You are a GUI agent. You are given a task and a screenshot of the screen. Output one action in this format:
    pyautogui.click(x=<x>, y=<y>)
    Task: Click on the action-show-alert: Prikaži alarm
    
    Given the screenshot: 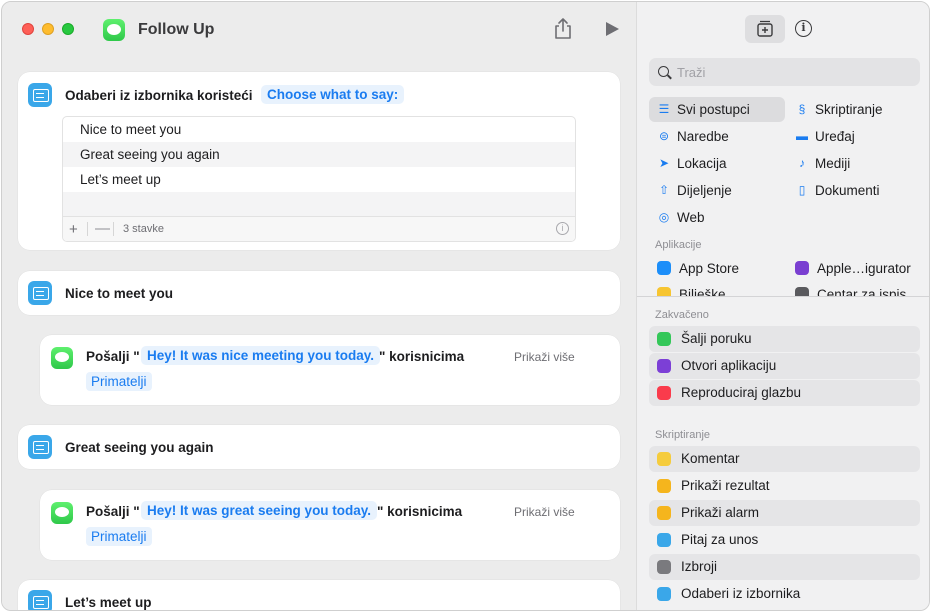 What is the action you would take?
    pyautogui.click(x=784, y=513)
    